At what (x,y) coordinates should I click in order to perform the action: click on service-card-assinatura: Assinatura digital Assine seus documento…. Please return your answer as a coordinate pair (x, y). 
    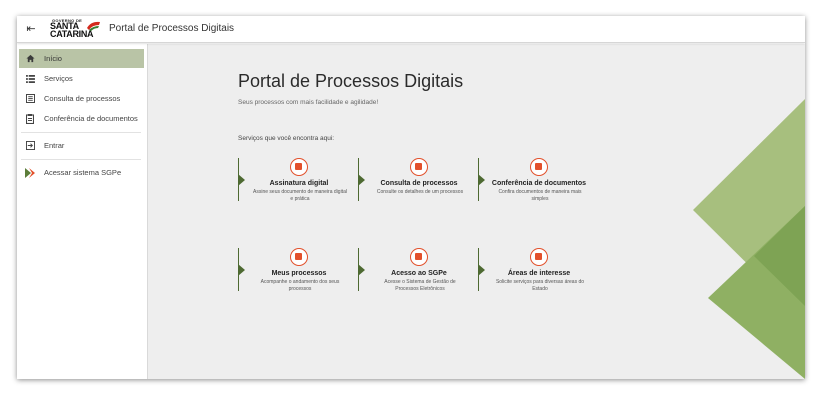
    Looking at the image, I should click on (295, 180).